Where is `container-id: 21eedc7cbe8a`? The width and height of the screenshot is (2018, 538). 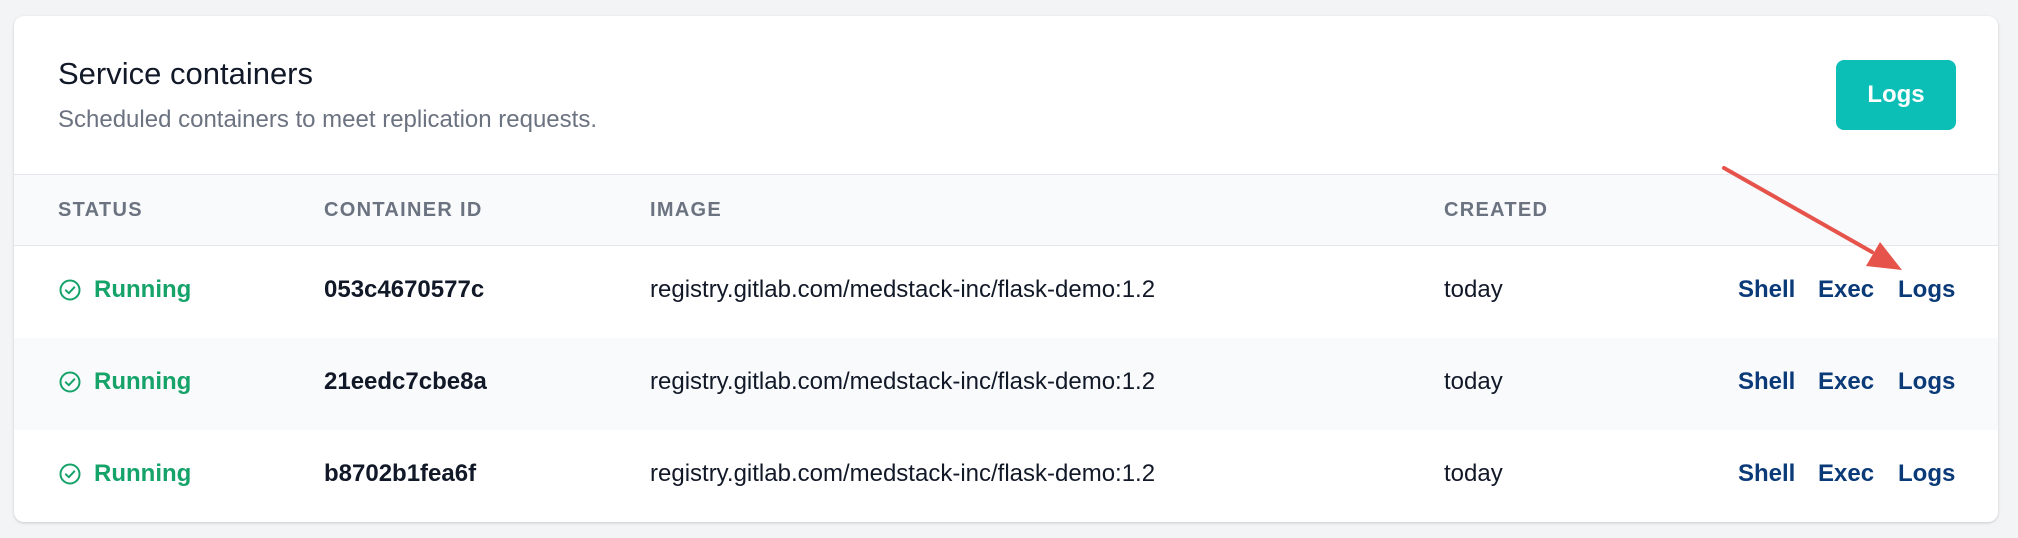 container-id: 21eedc7cbe8a is located at coordinates (405, 381).